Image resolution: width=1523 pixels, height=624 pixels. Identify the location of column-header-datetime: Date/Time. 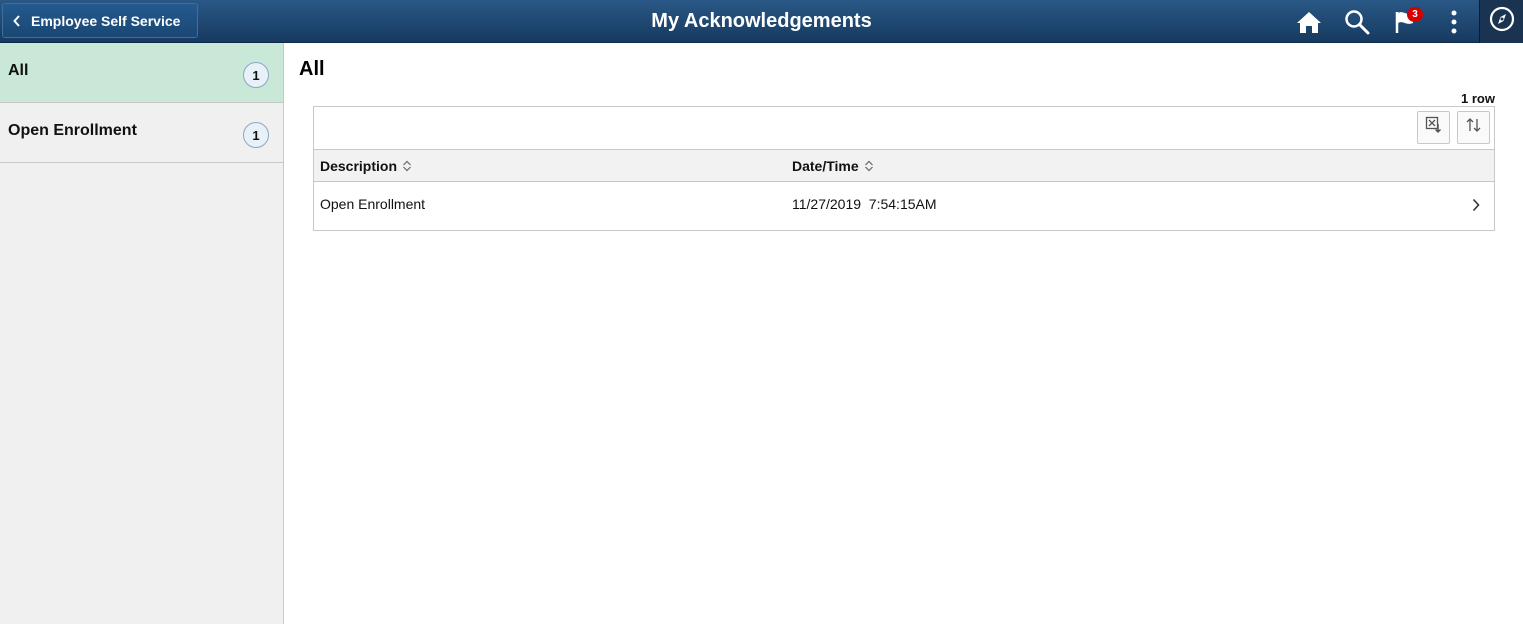
(833, 166).